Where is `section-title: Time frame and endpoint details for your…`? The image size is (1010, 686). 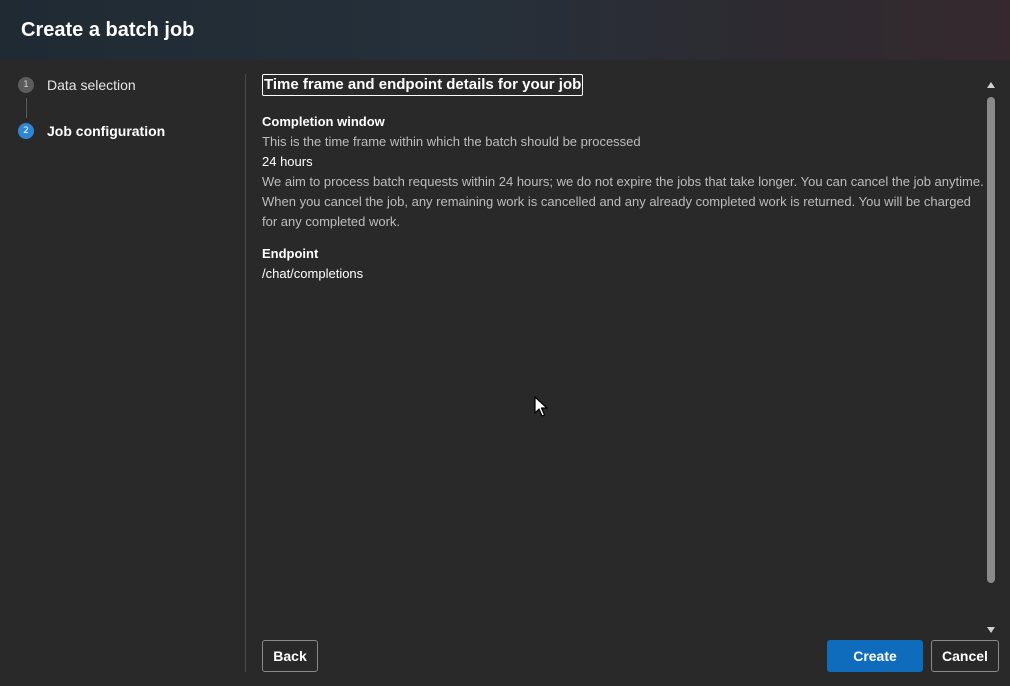
section-title: Time frame and endpoint details for your… is located at coordinates (423, 85).